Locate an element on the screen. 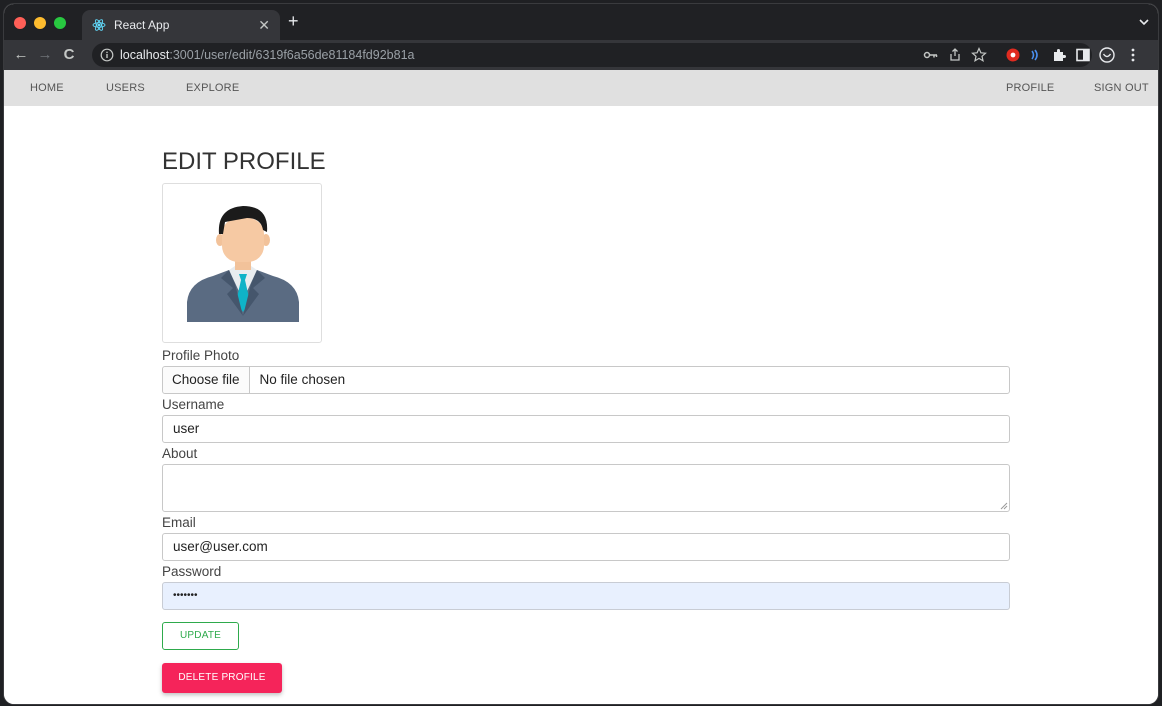 The width and height of the screenshot is (1162, 706). reload-icon: C is located at coordinates (69, 55).